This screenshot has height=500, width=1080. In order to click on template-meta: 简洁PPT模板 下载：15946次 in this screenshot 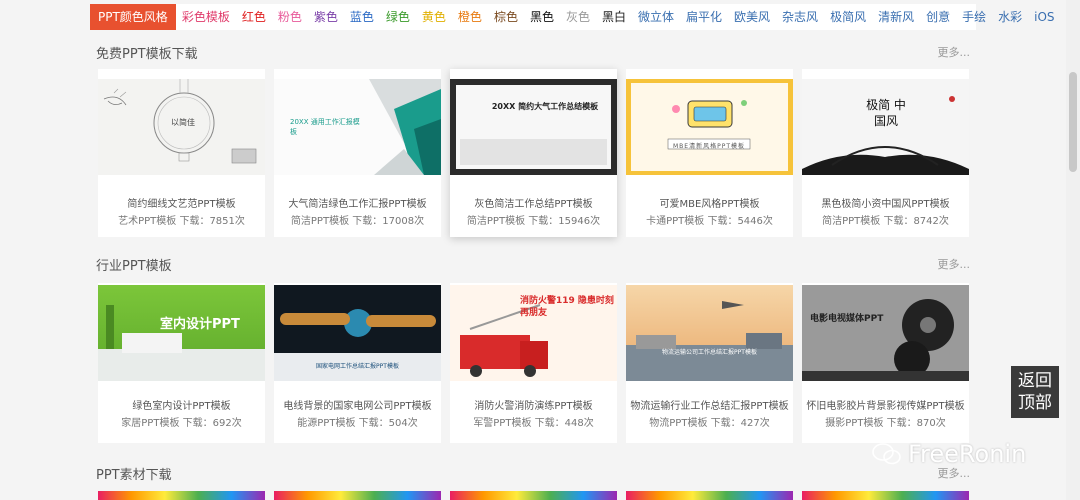, I will do `click(533, 221)`.